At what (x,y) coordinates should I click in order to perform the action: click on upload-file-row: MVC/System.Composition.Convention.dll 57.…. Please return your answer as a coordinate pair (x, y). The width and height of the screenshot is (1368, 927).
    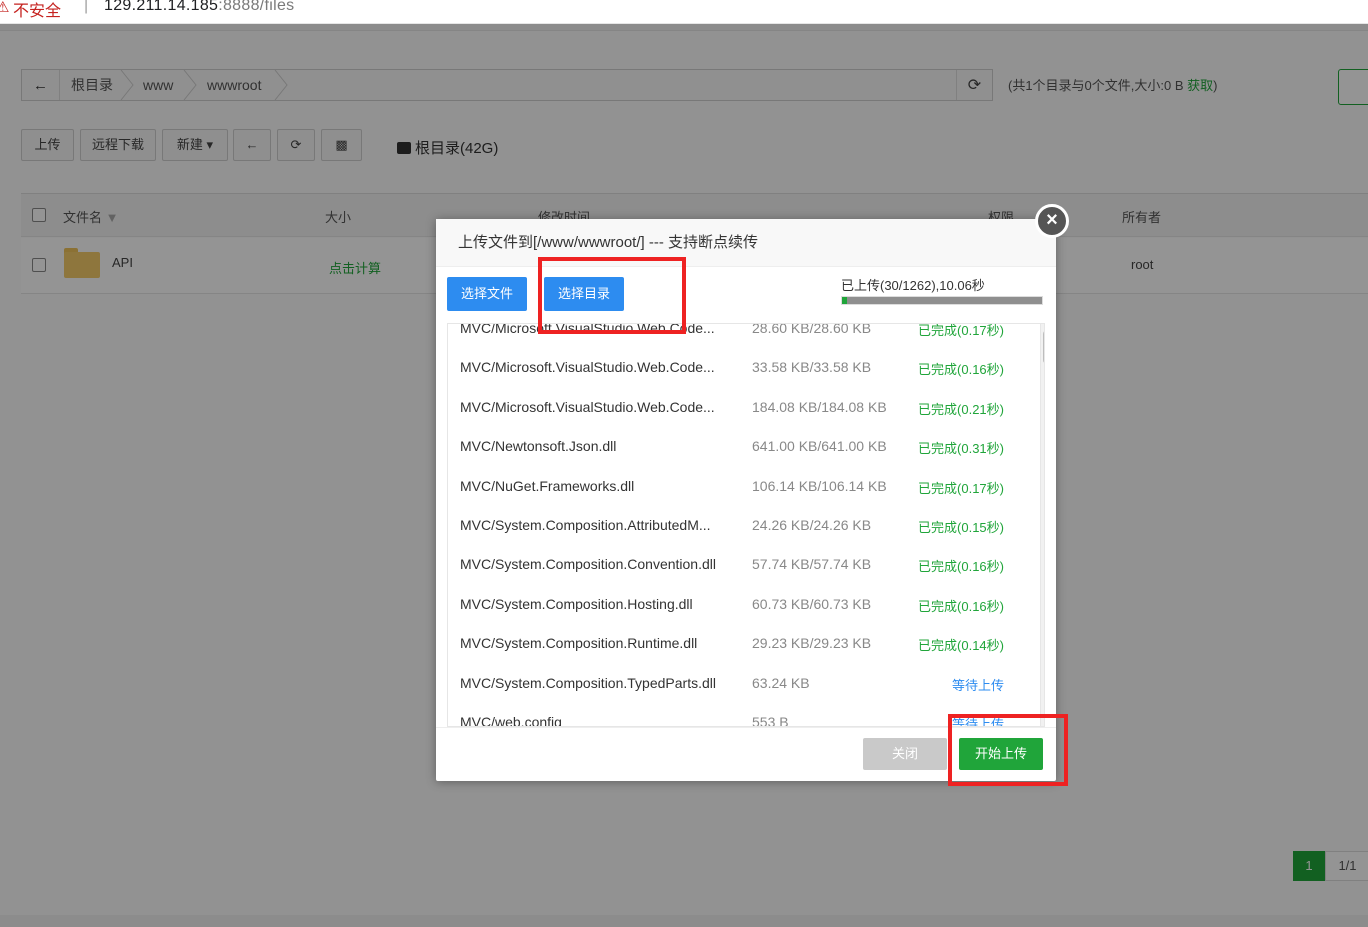
    Looking at the image, I should click on (738, 573).